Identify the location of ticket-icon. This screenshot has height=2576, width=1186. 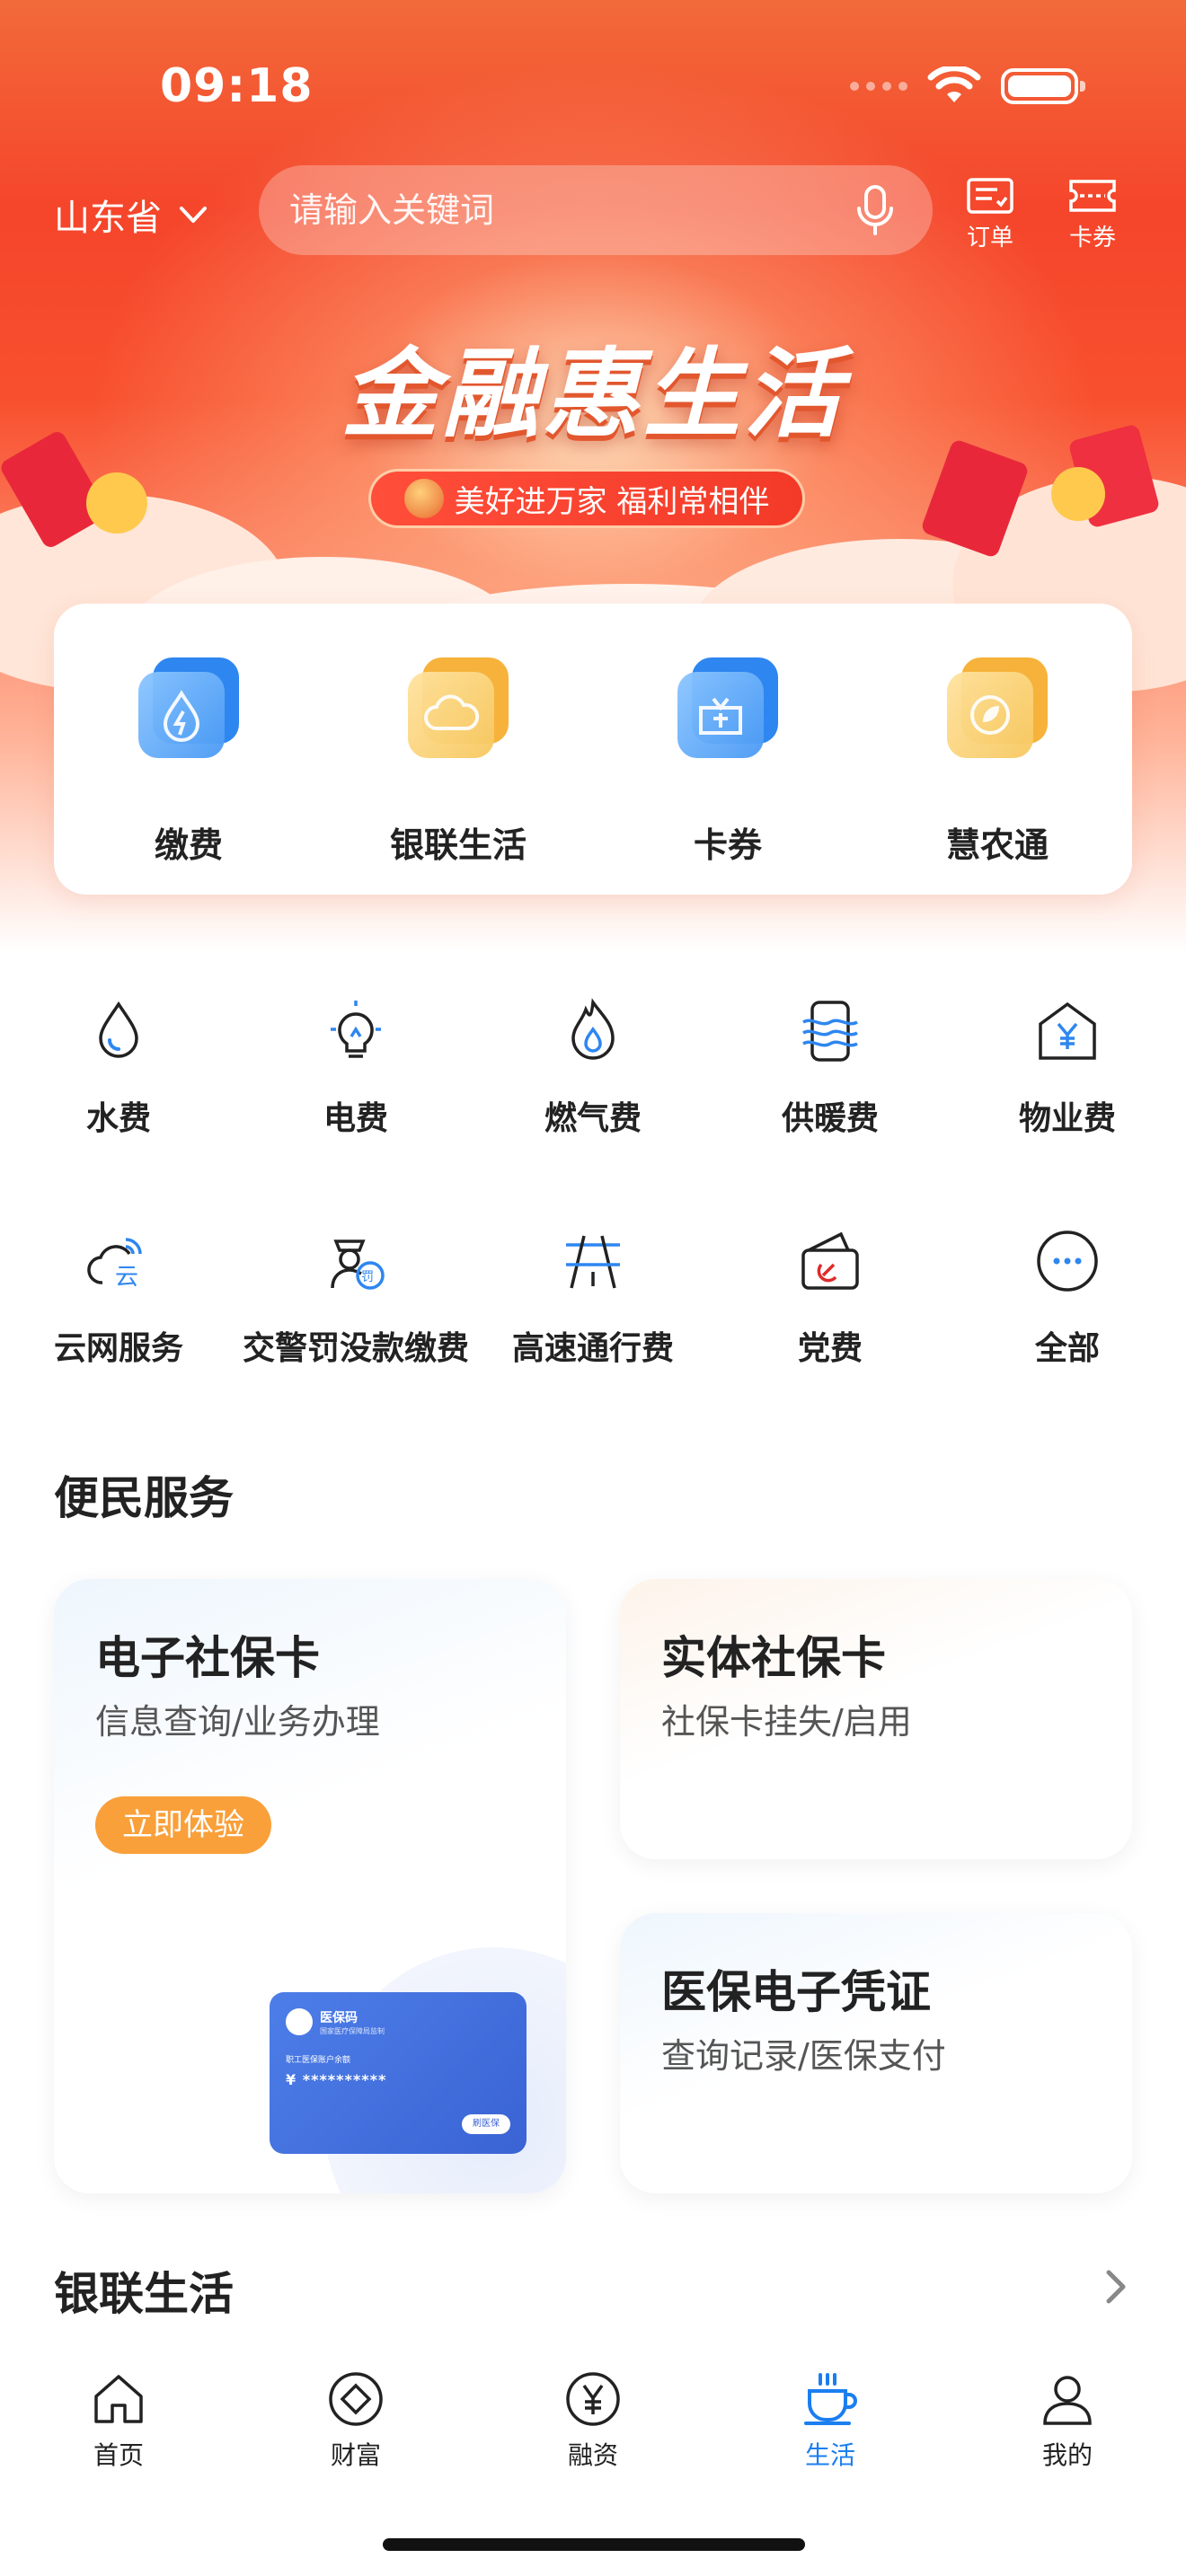
(727, 707).